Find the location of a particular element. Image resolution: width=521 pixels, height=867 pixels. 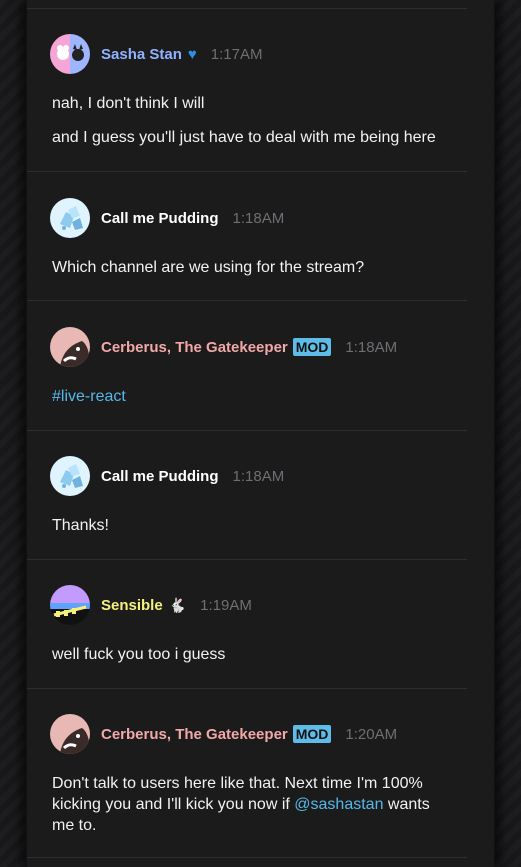

user-mention: @sashastan is located at coordinates (338, 804).